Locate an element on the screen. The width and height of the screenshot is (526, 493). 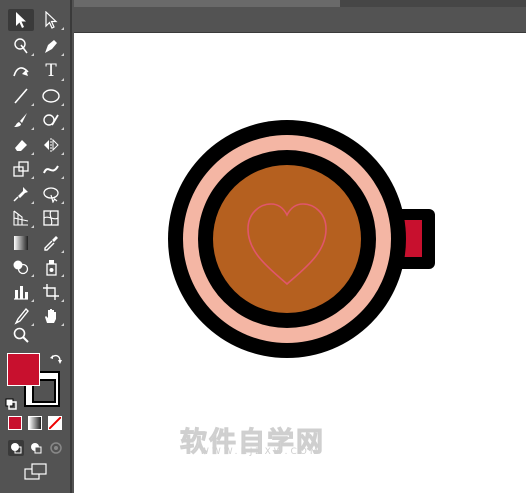
puppet-warp-tool-icon is located at coordinates (21, 194).